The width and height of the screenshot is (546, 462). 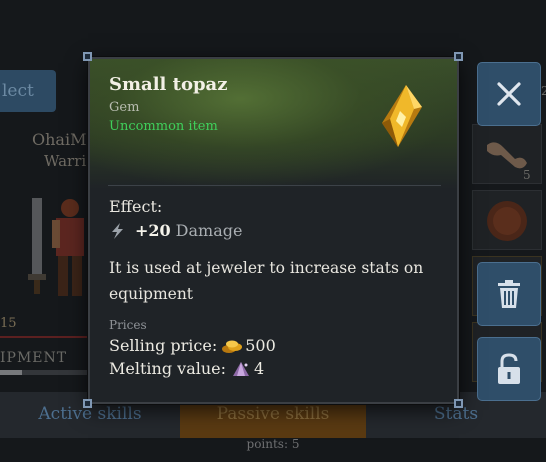 I want to click on selling-price-label: Selling price:, so click(x=163, y=345).